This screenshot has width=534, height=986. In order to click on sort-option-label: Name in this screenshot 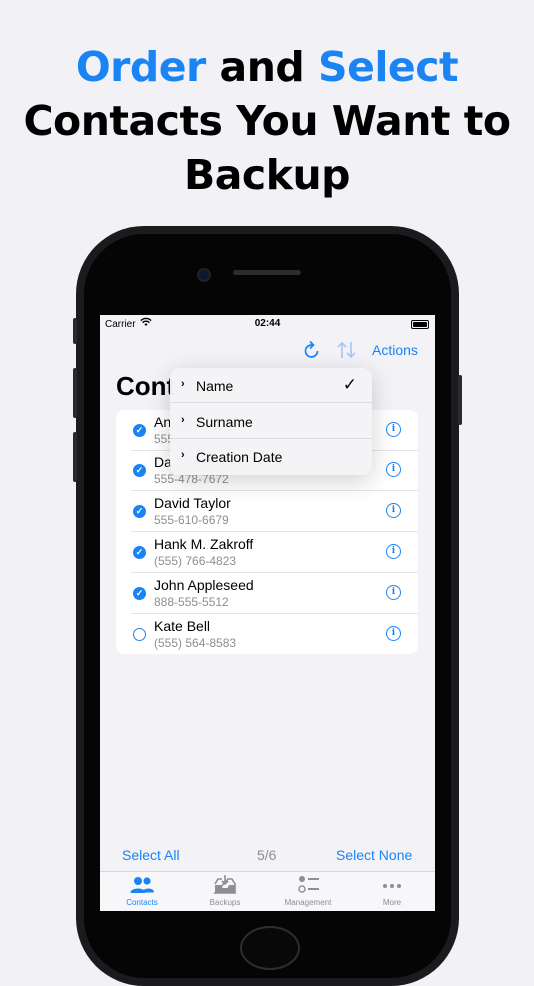, I will do `click(215, 386)`.